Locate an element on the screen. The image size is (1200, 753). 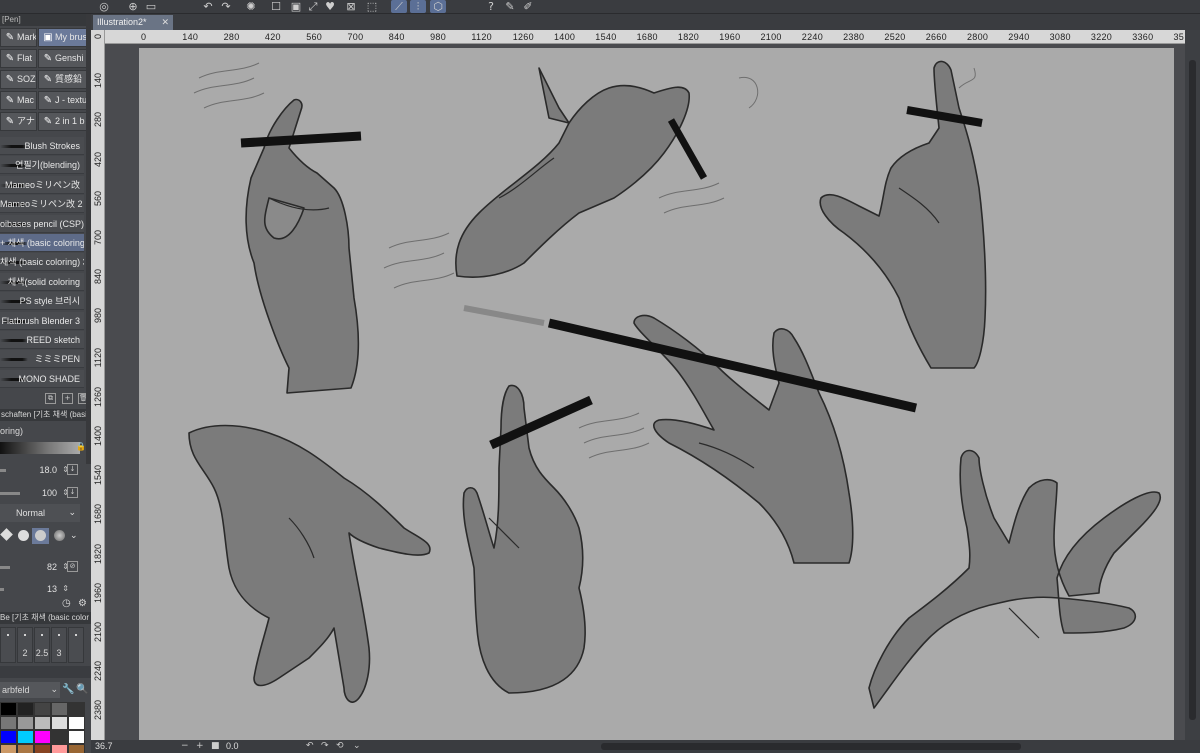
brush-item: + 채색 (basic coloring) is located at coordinates (42, 243).